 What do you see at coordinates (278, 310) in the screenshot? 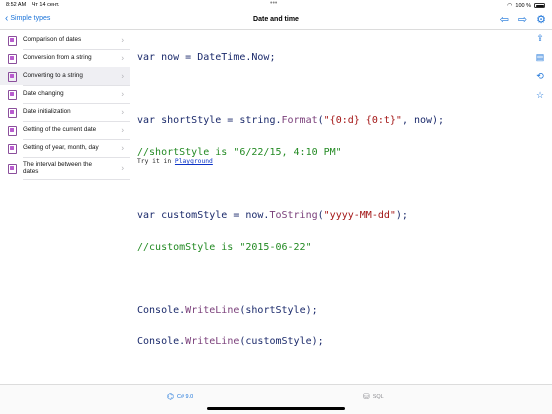
I see `code-token: (shortStyle);` at bounding box center [278, 310].